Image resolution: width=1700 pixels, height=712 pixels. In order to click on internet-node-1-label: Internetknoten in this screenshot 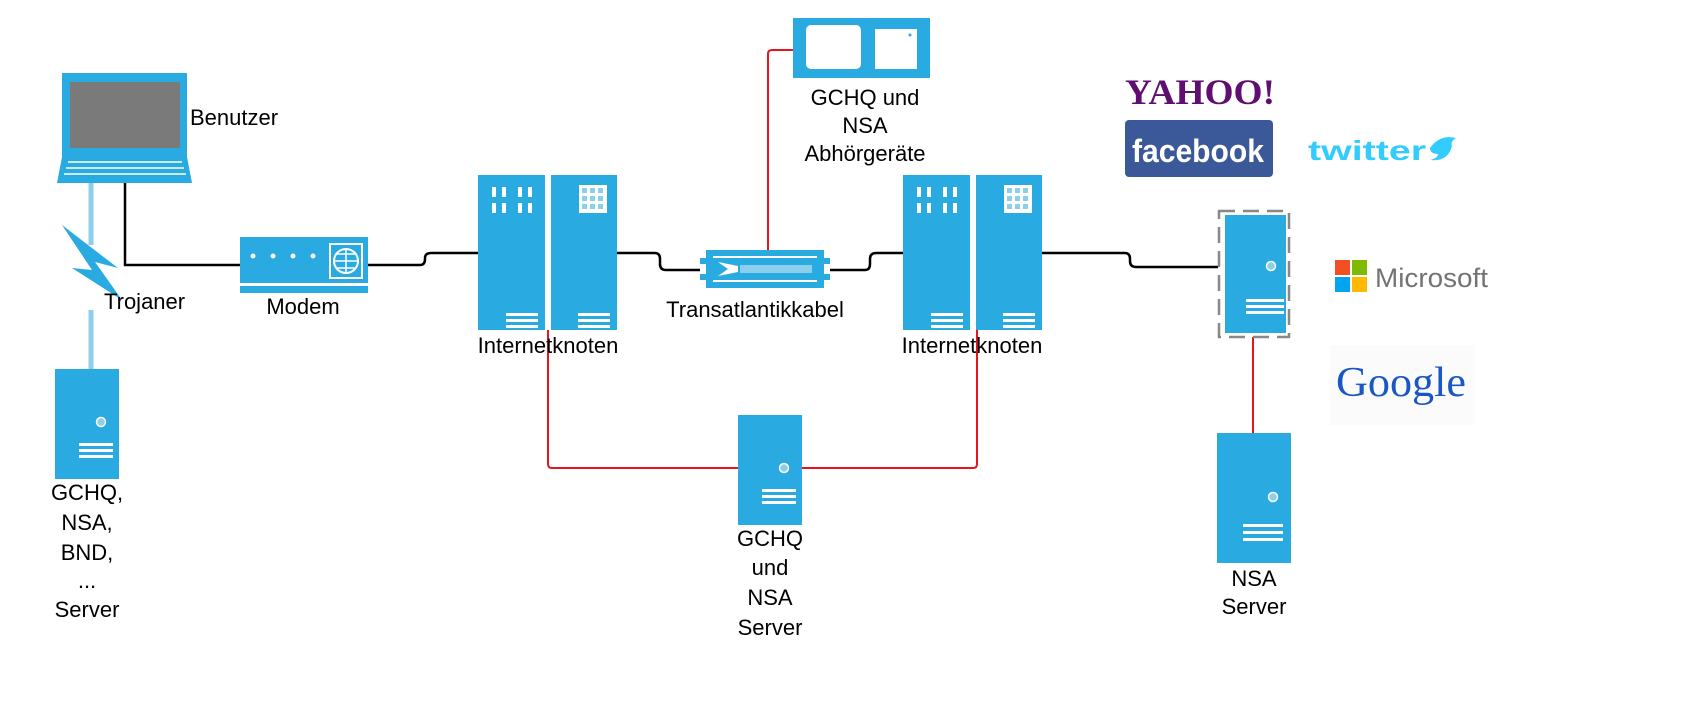, I will do `click(548, 345)`.